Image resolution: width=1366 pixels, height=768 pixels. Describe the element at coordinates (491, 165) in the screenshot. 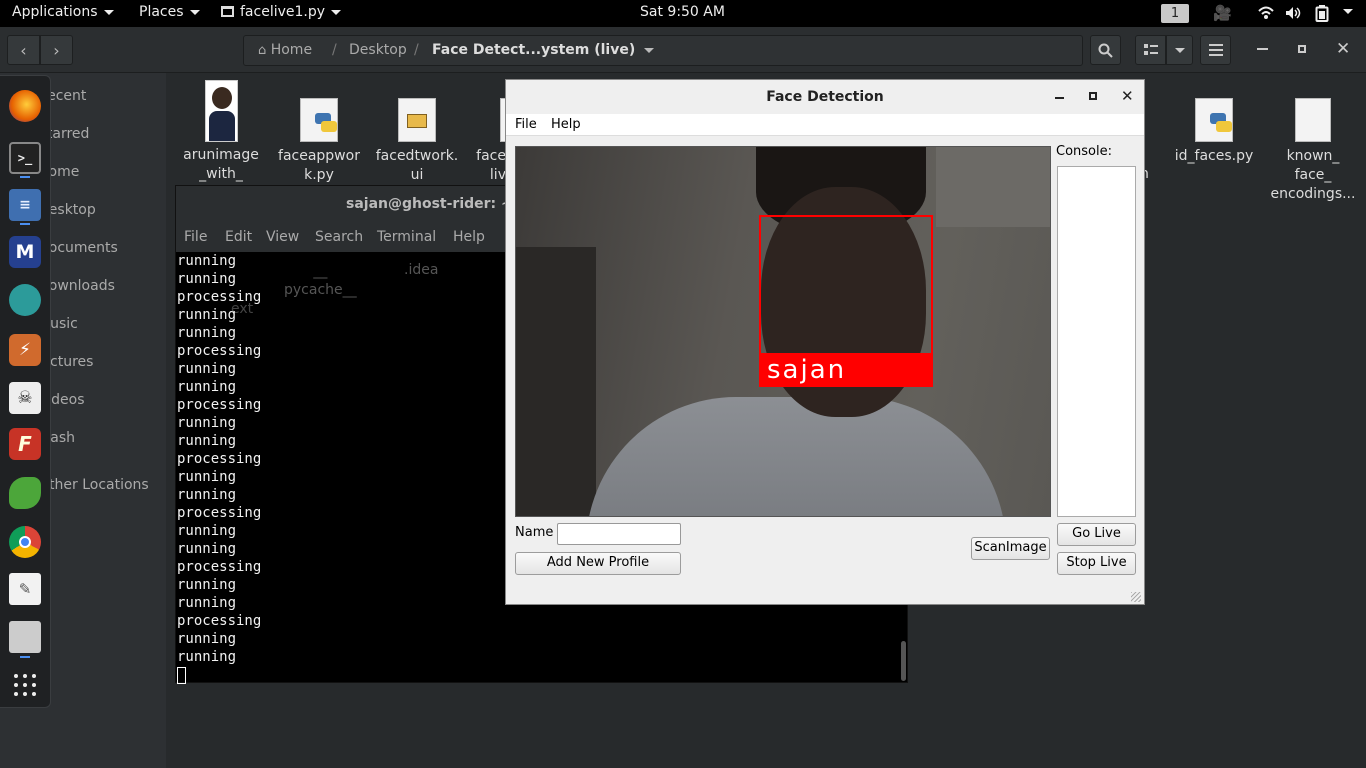

I see `file-label: face liv` at that location.